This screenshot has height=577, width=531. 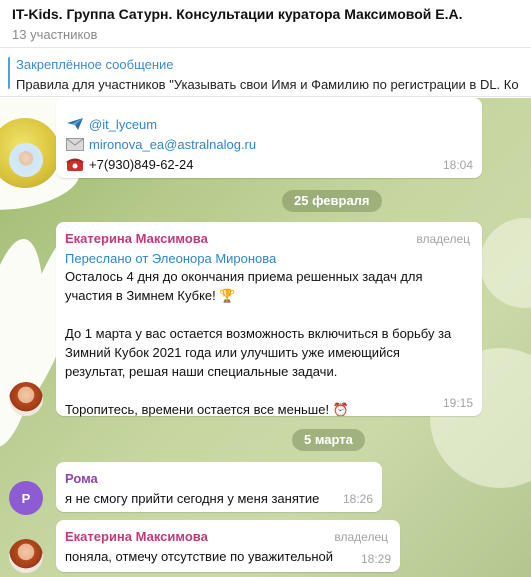 What do you see at coordinates (457, 165) in the screenshot?
I see `message-time: 18:04` at bounding box center [457, 165].